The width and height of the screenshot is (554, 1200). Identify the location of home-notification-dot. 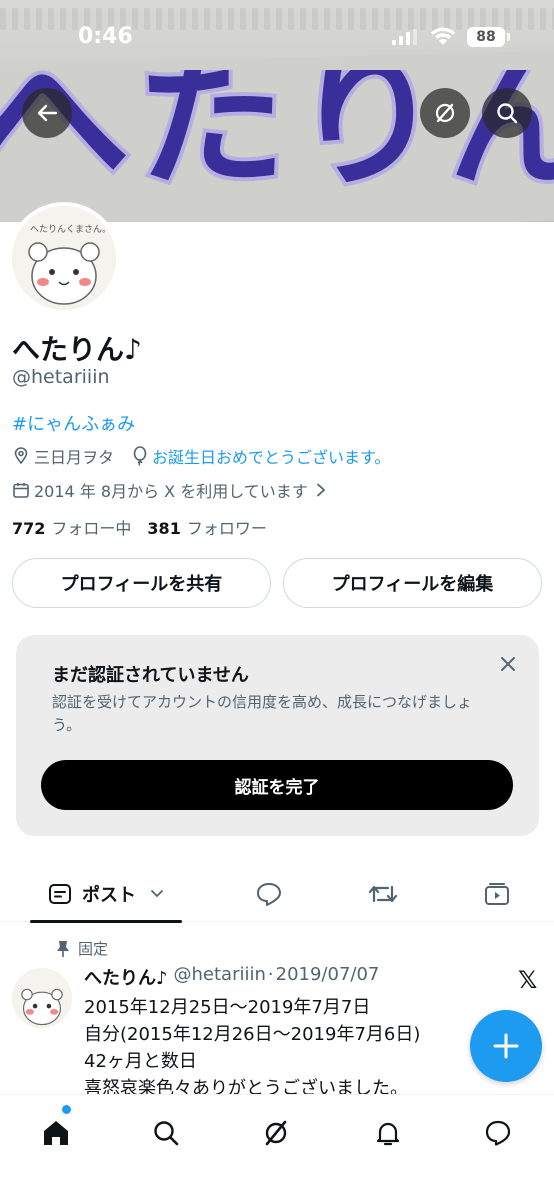
(66, 1109).